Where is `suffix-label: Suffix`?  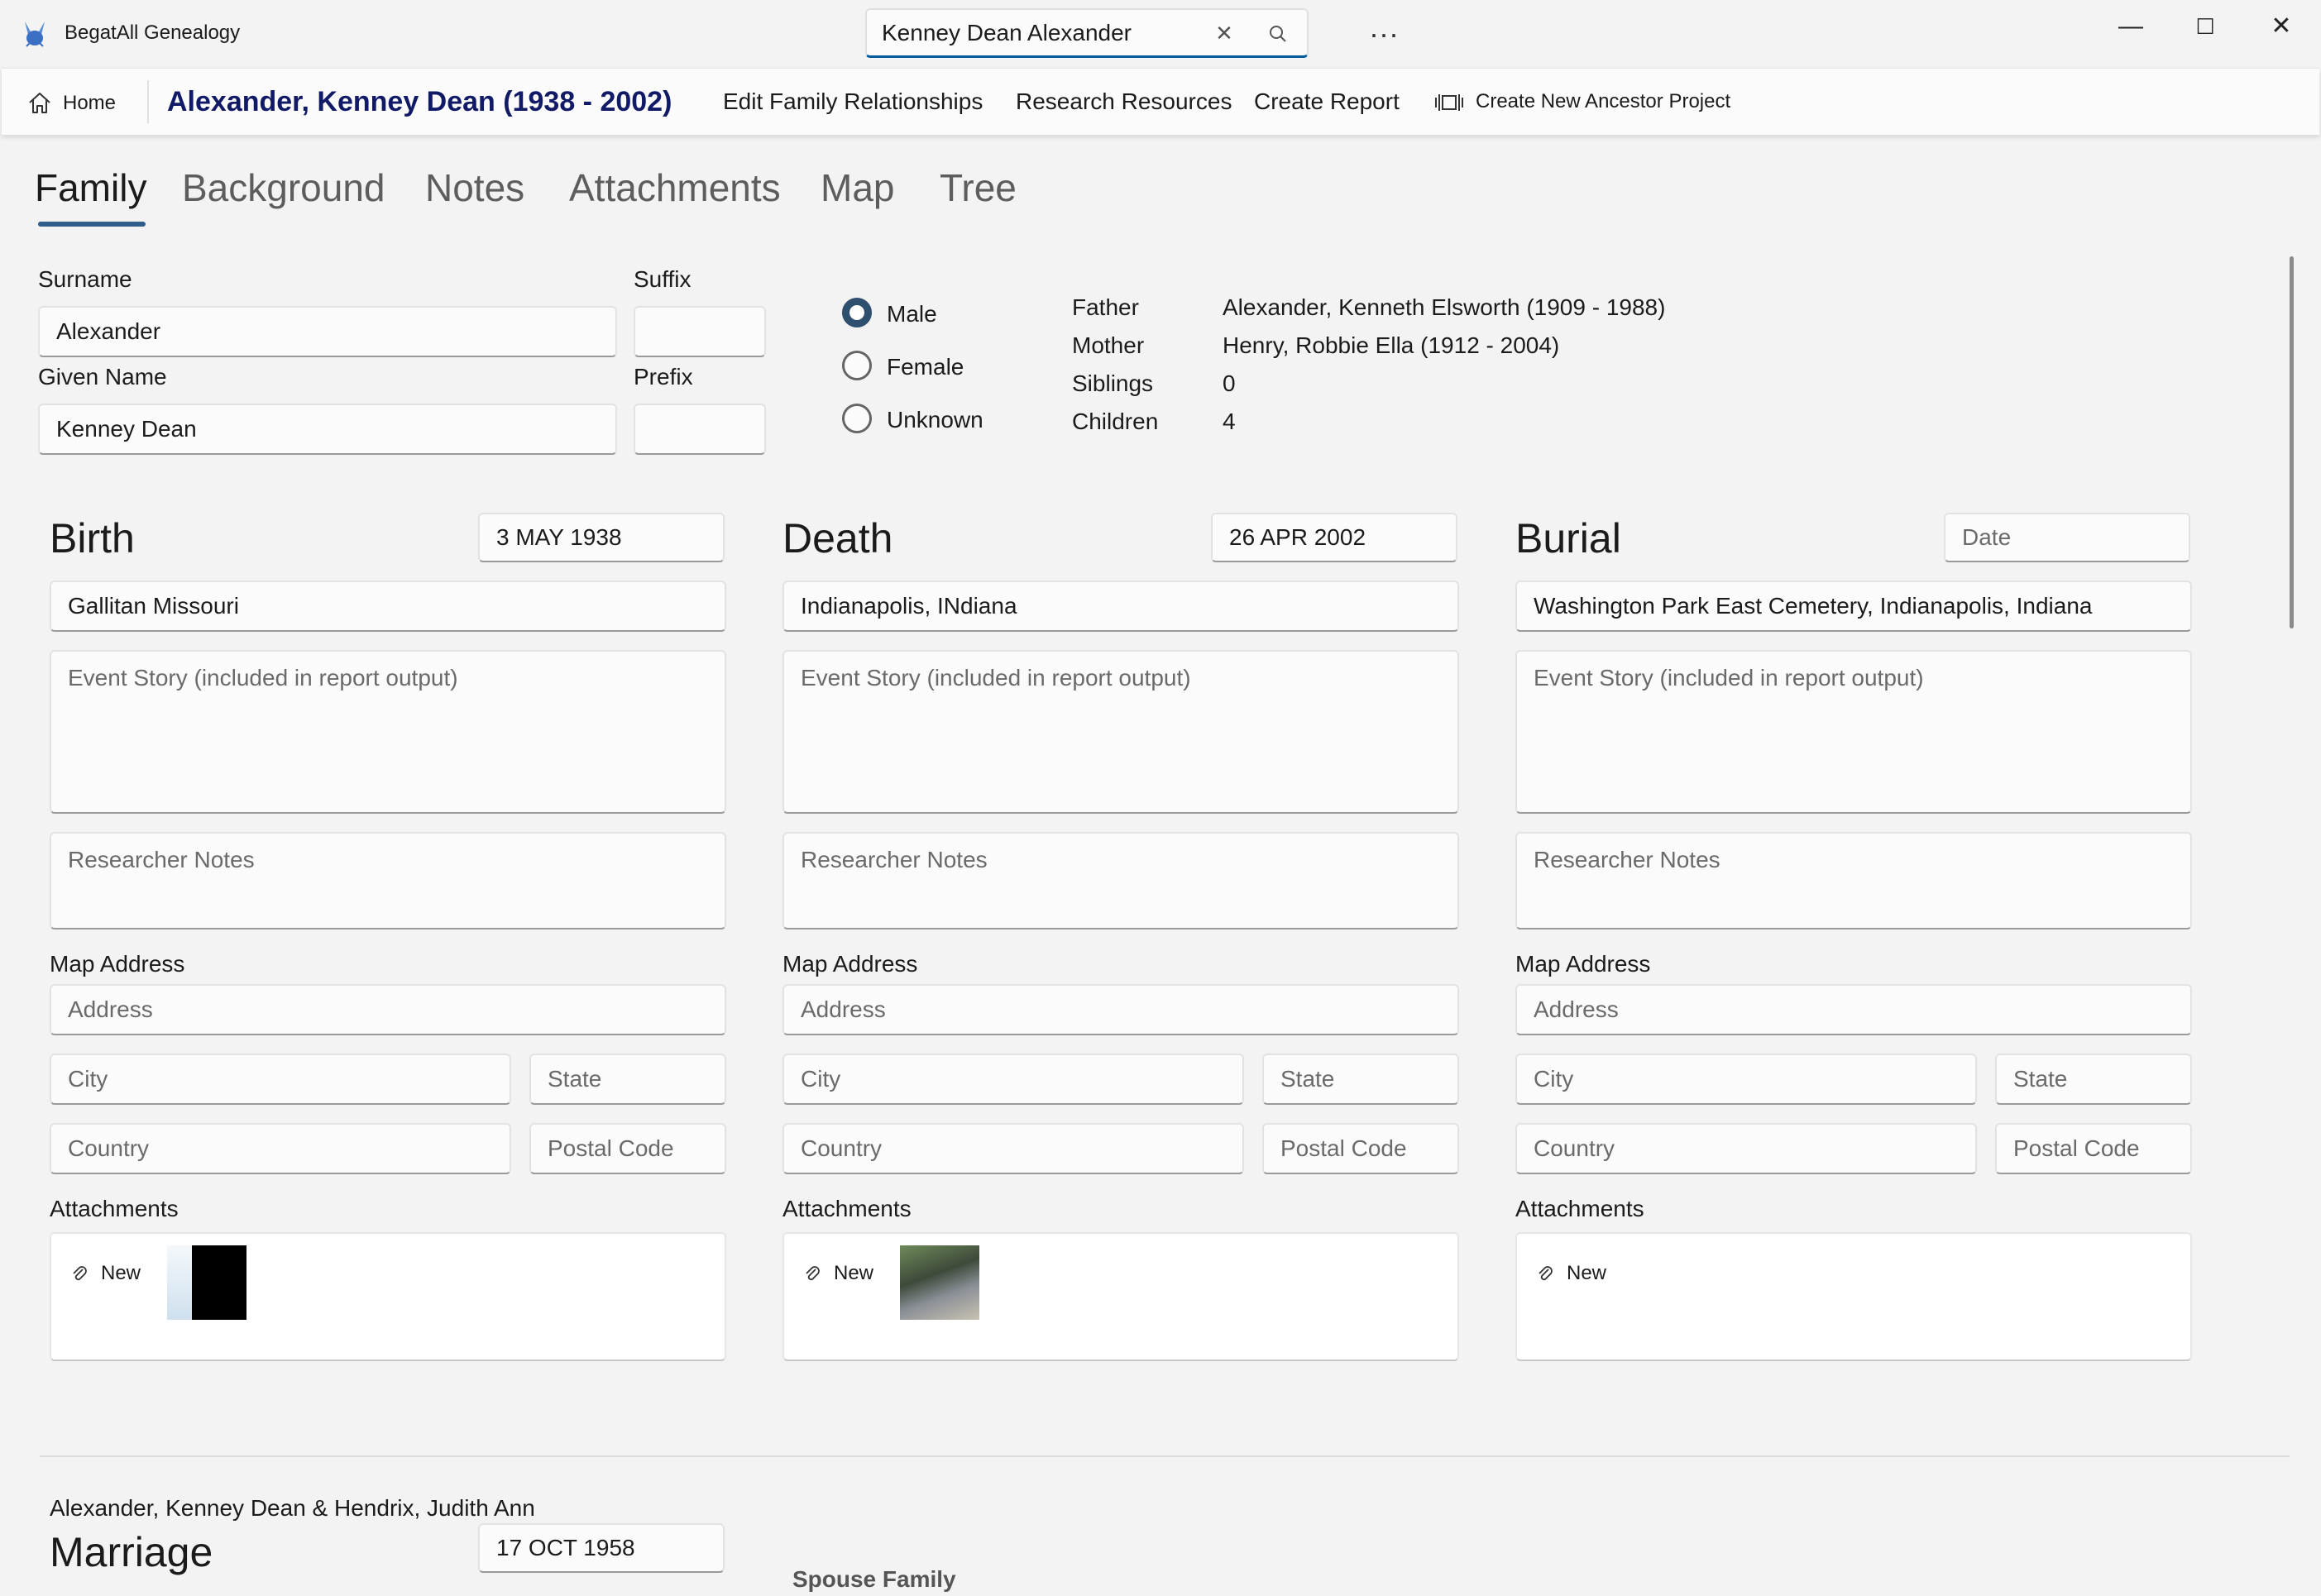
suffix-label: Suffix is located at coordinates (663, 279).